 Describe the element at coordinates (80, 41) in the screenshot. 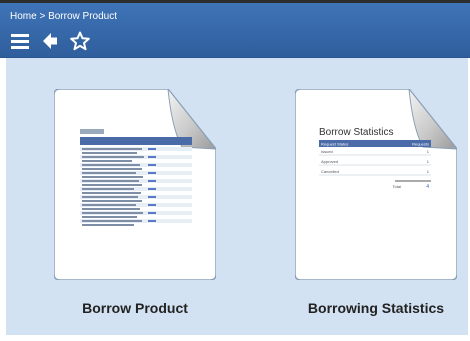

I see `star-icon` at that location.